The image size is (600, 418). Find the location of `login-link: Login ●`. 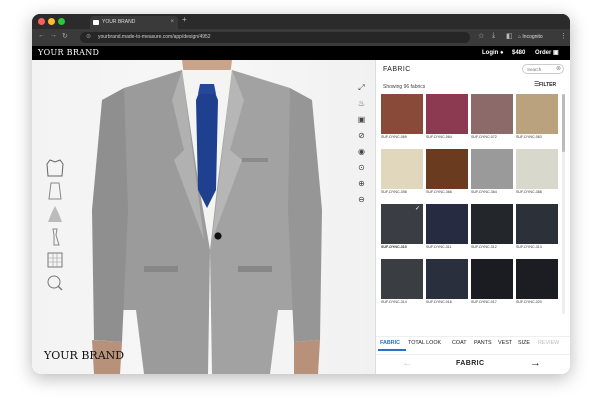

login-link: Login ● is located at coordinates (493, 53).